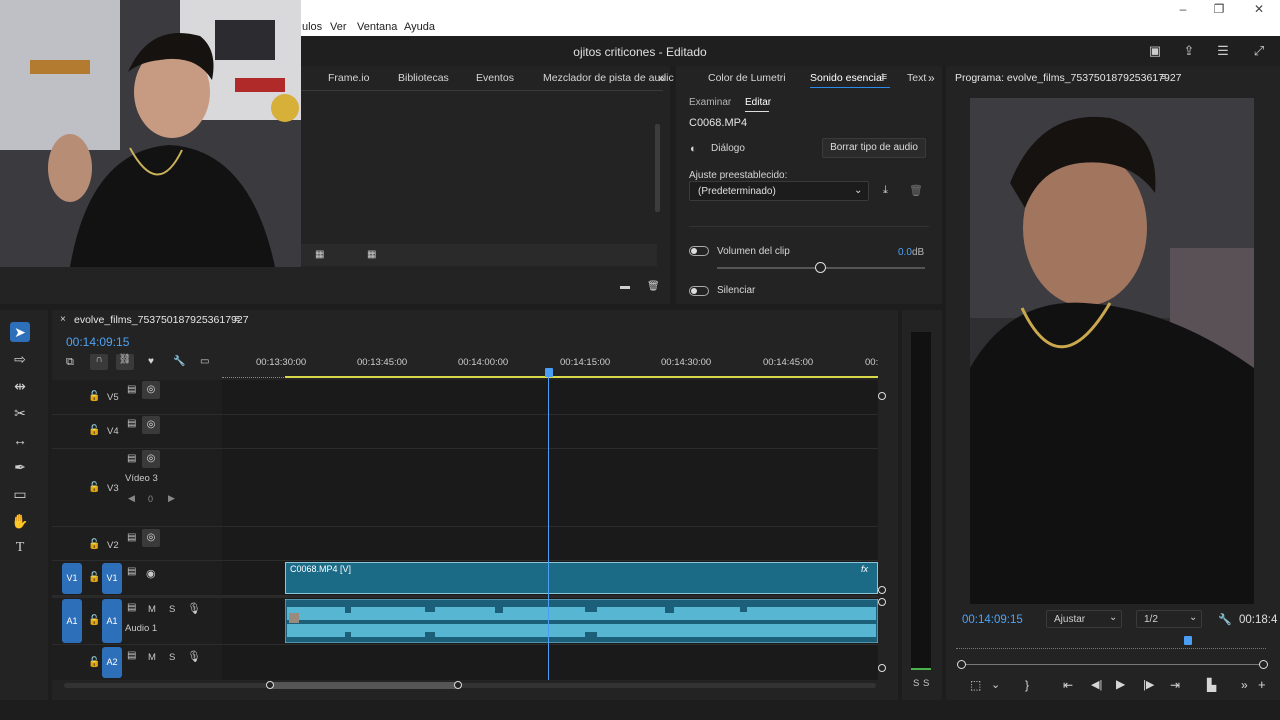  I want to click on solo-right-button: S, so click(926, 683).